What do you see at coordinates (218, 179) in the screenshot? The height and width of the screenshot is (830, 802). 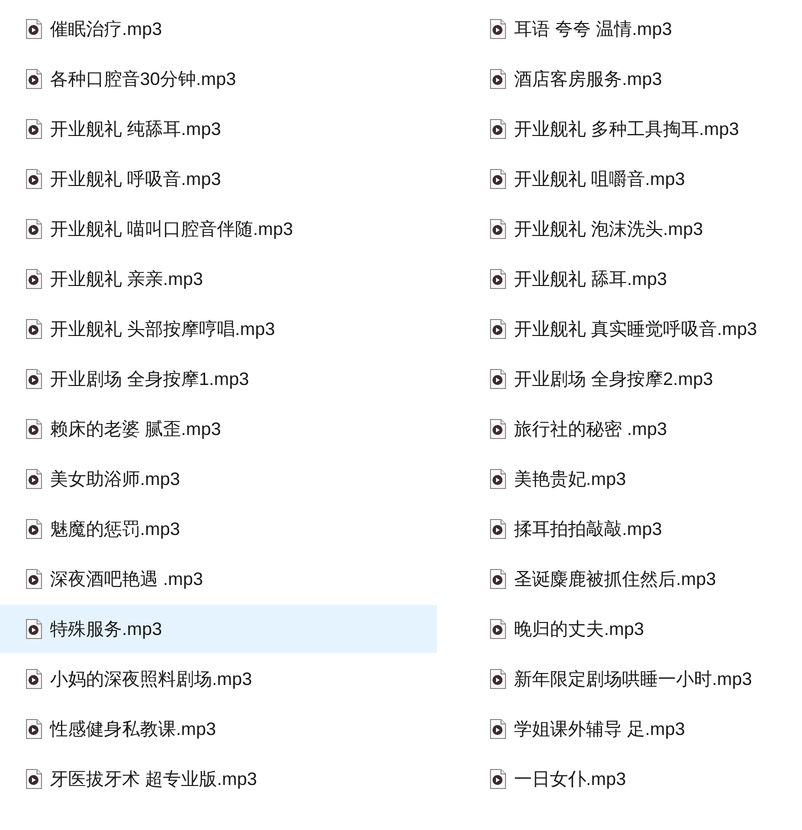 I see `file-item: 开业舰礼 呼吸音.mp3` at bounding box center [218, 179].